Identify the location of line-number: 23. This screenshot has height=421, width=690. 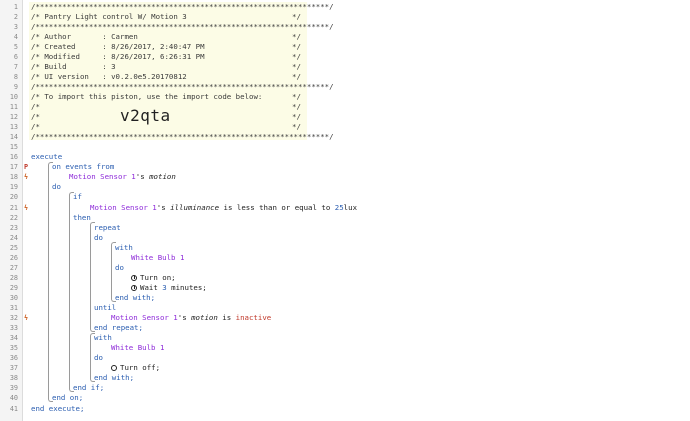
(13, 227).